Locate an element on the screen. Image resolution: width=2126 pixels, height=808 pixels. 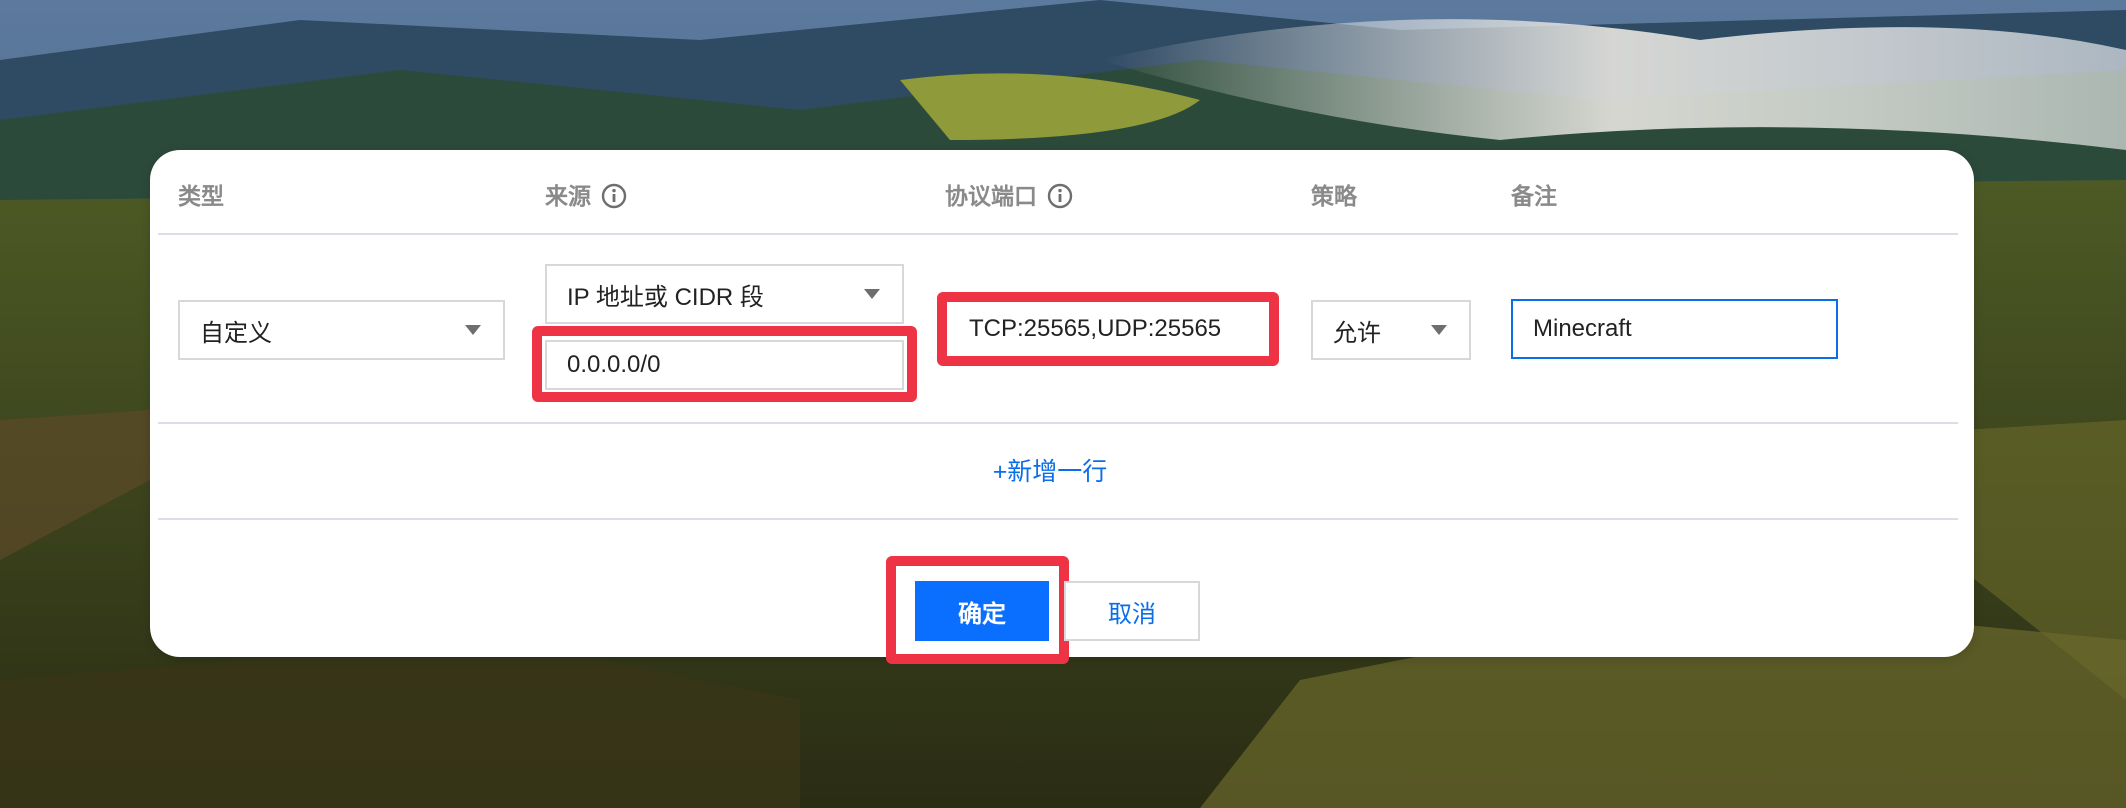
row-divider is located at coordinates (1058, 423).